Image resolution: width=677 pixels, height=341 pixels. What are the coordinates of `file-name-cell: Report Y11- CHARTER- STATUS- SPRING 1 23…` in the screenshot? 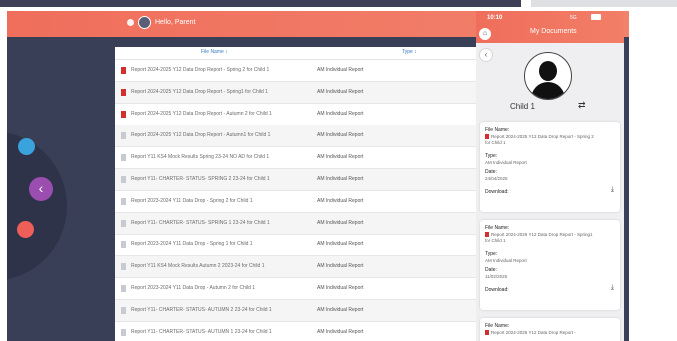 It's located at (200, 223).